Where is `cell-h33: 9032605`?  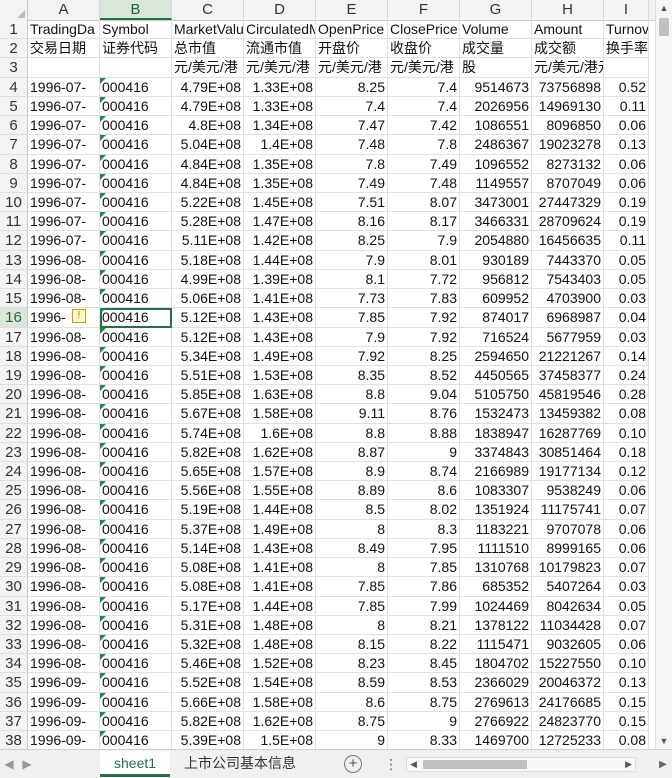
cell-h33: 9032605 is located at coordinates (568, 645).